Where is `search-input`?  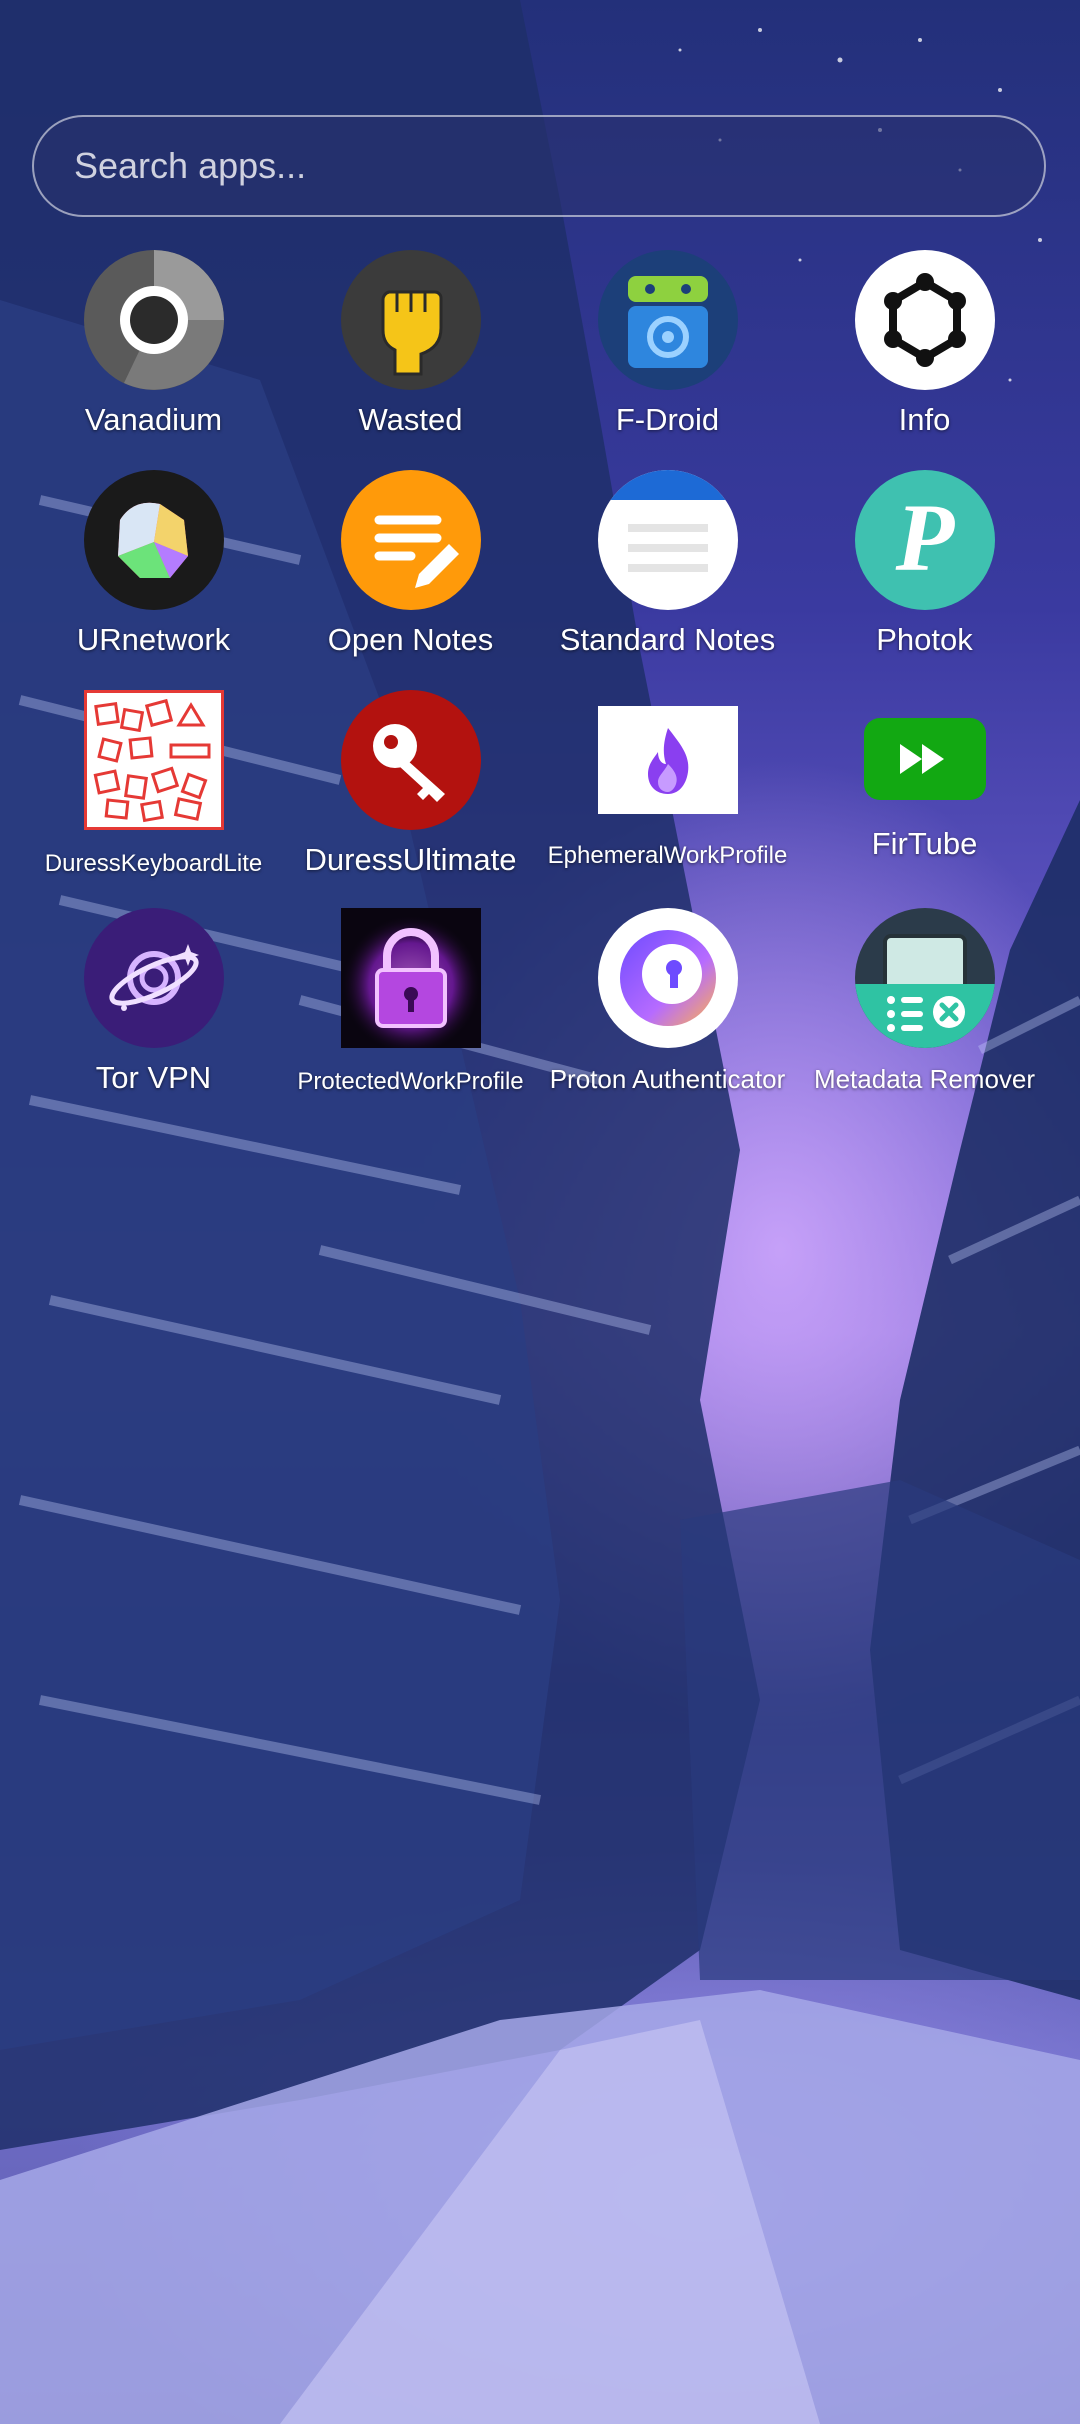 search-input is located at coordinates (558, 166).